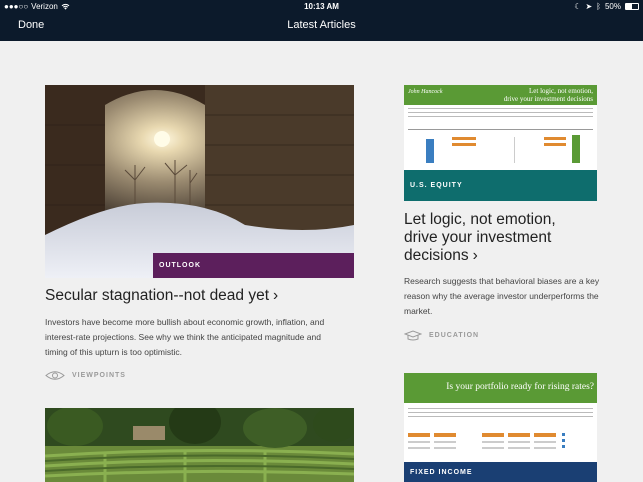  What do you see at coordinates (598, 6) in the screenshot?
I see `bluetooth-icon: ᛒ` at bounding box center [598, 6].